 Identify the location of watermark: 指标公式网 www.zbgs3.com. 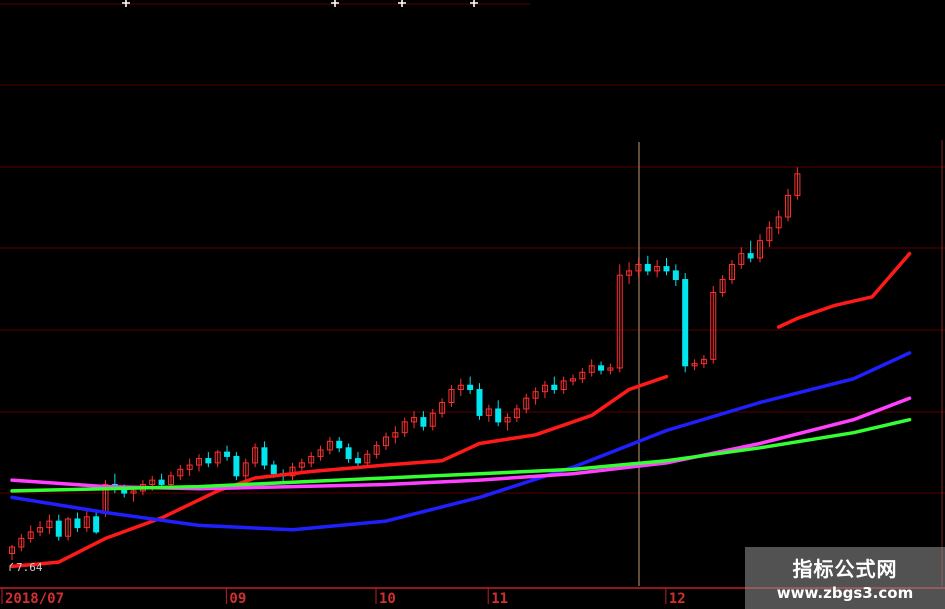
(845, 578).